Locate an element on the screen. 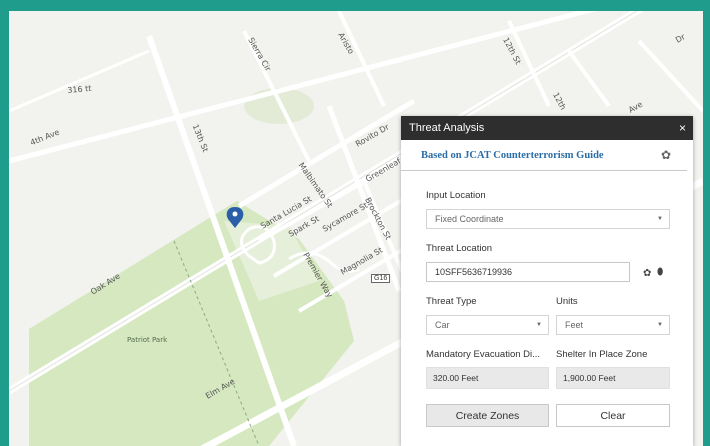 The image size is (710, 446). pin-icon: ⬮ is located at coordinates (660, 272).